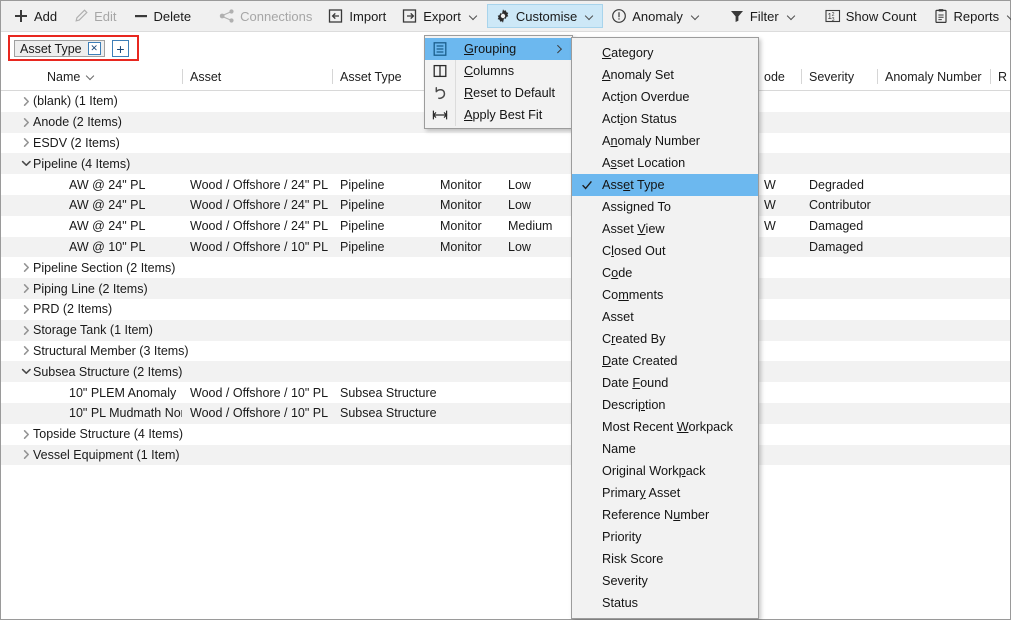 This screenshot has width=1011, height=620. I want to click on toolbar-button-label: Customise, so click(546, 16).